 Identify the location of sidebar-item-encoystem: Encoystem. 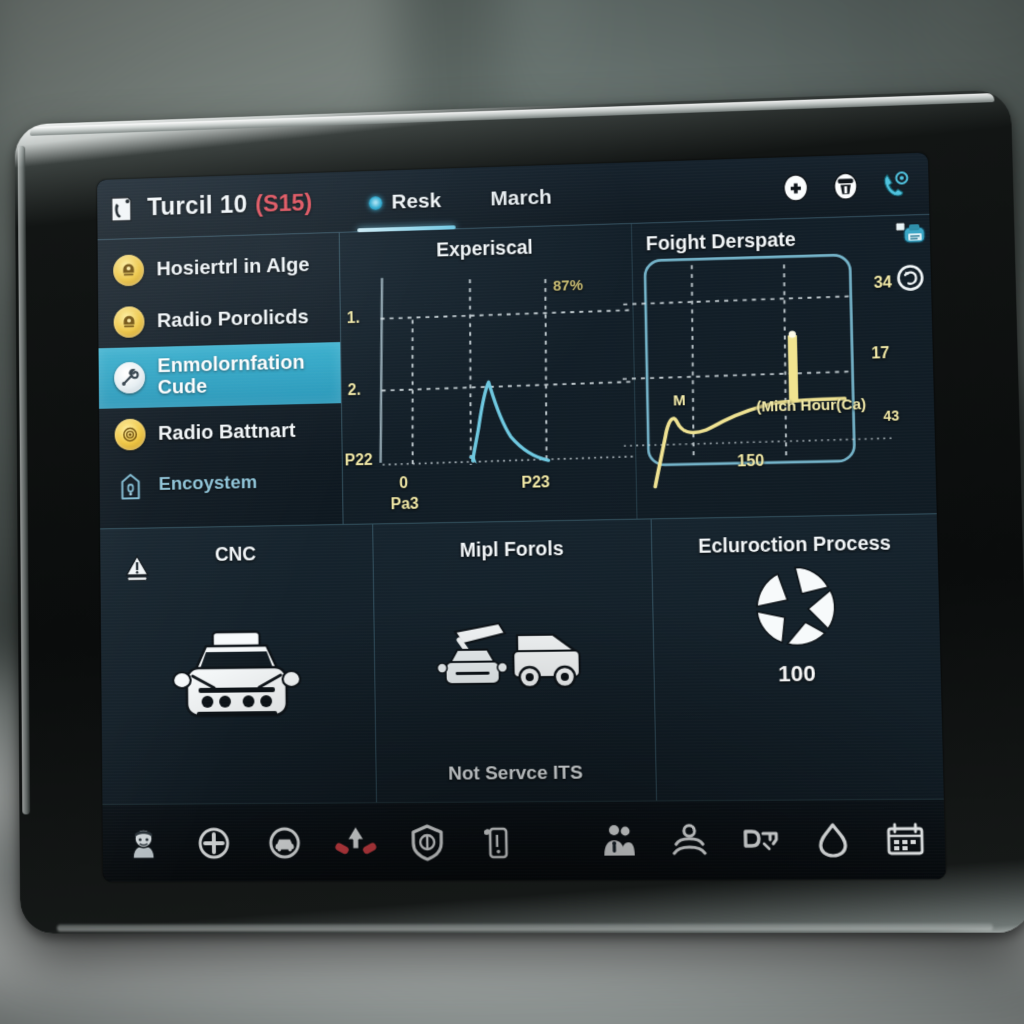
(220, 484).